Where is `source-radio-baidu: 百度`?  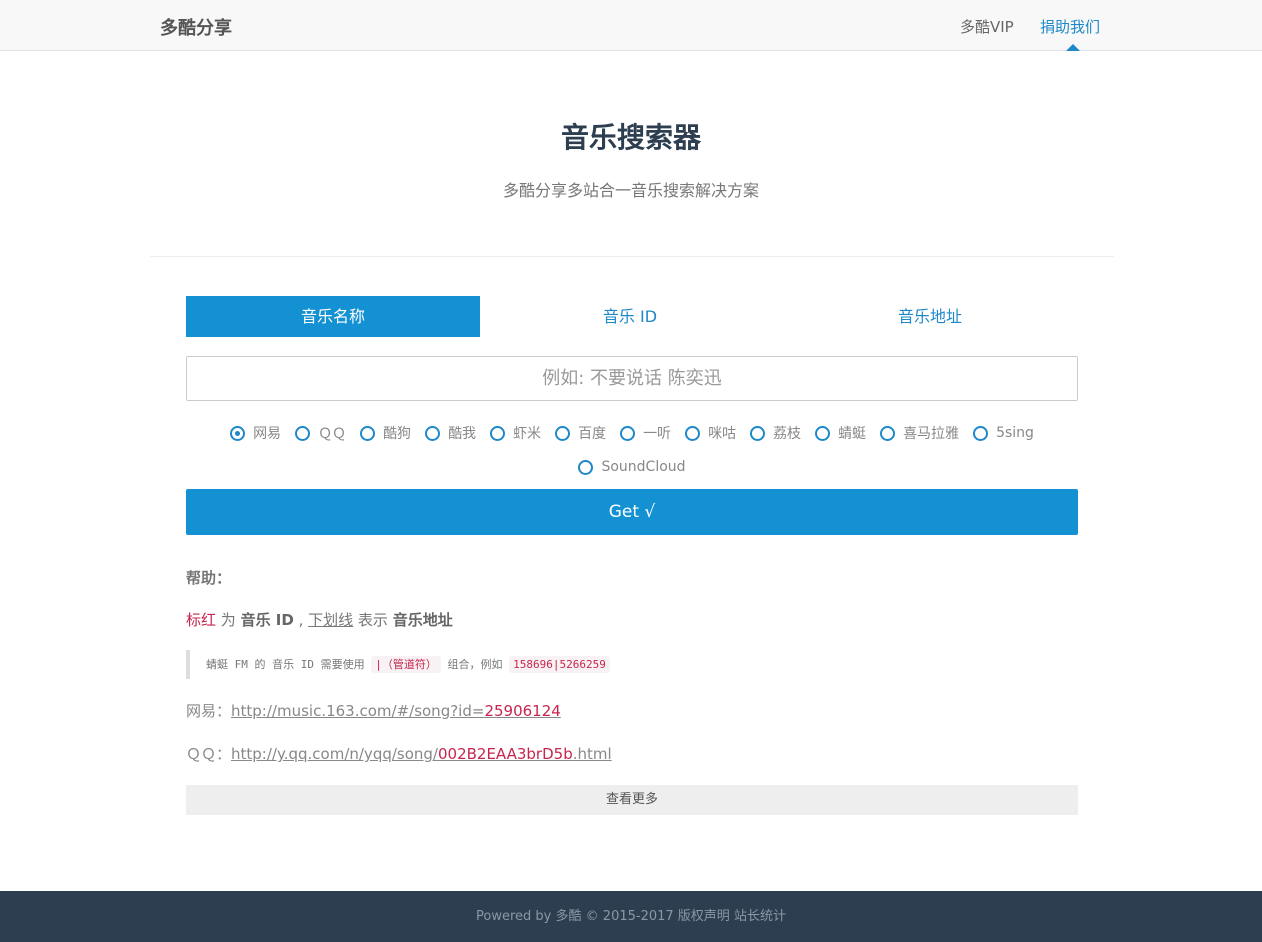
source-radio-baidu: 百度 is located at coordinates (580, 433).